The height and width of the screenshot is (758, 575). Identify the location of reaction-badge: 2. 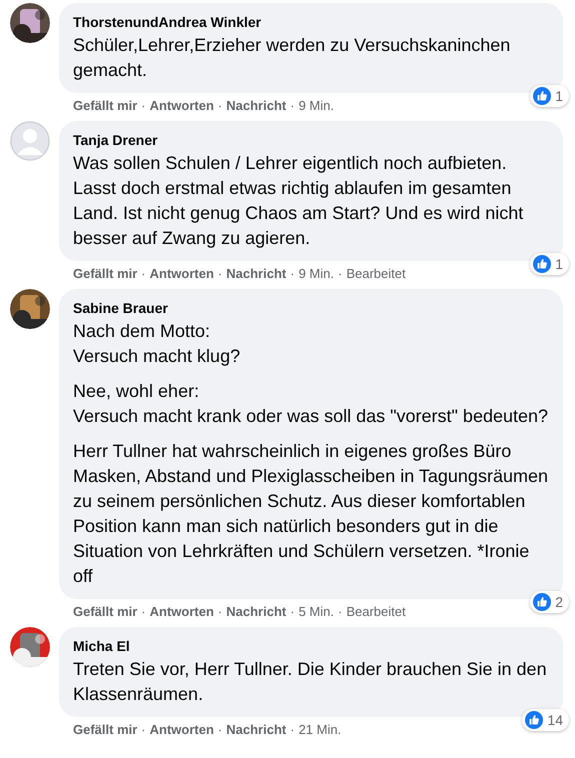
(549, 602).